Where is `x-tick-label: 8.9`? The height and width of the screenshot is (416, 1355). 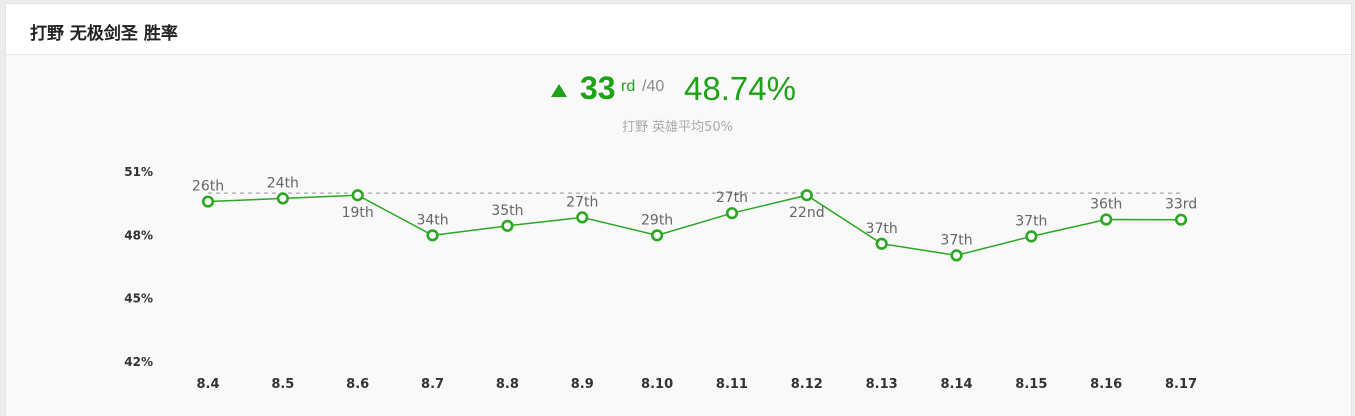 x-tick-label: 8.9 is located at coordinates (582, 384).